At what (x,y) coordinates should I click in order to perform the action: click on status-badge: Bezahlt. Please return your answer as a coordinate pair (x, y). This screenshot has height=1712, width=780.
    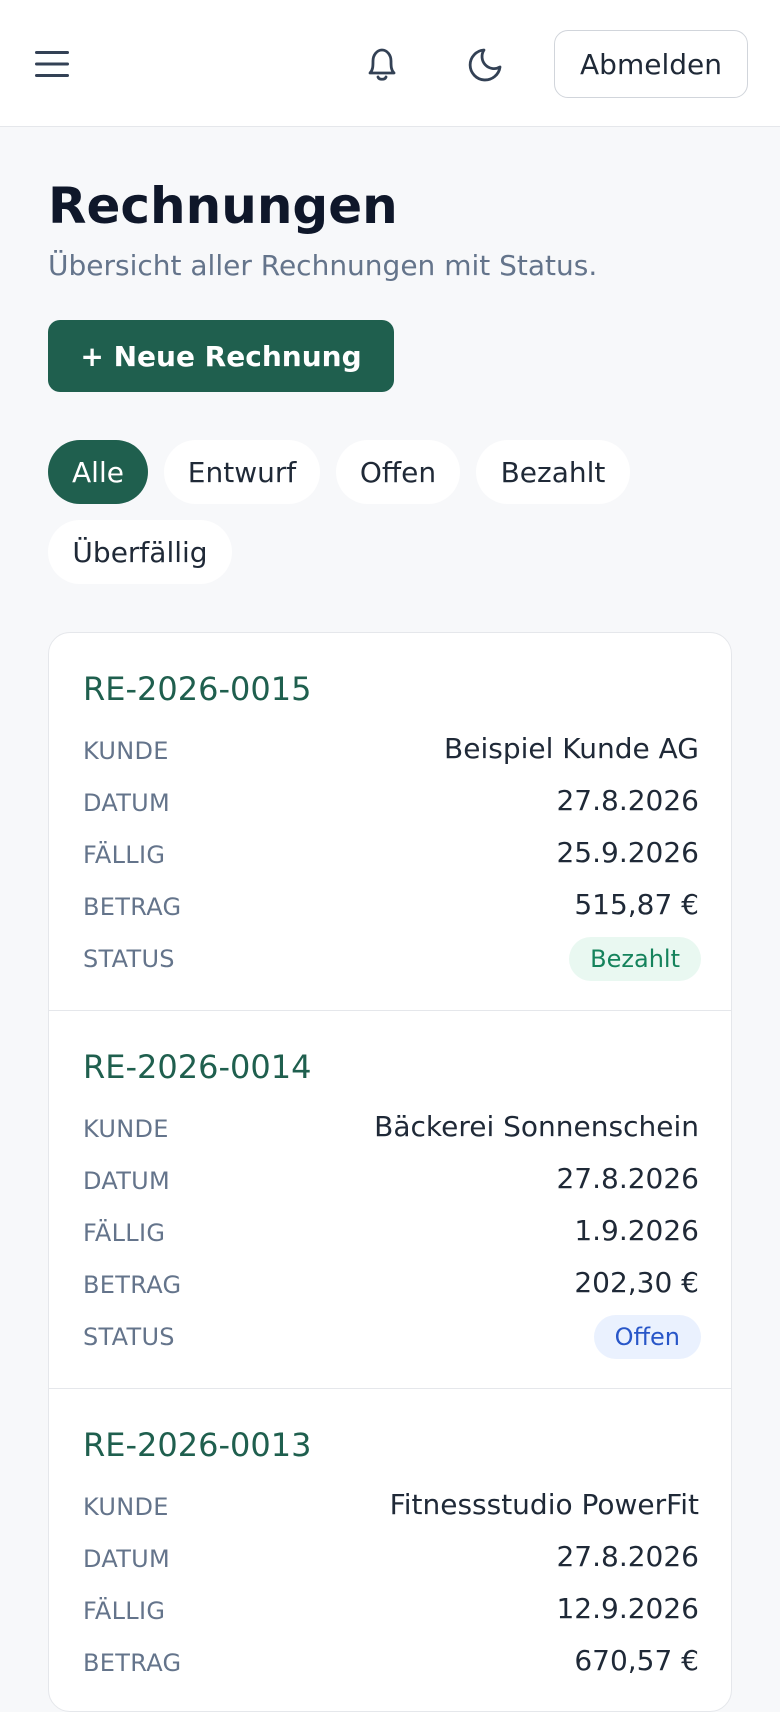
    Looking at the image, I should click on (635, 959).